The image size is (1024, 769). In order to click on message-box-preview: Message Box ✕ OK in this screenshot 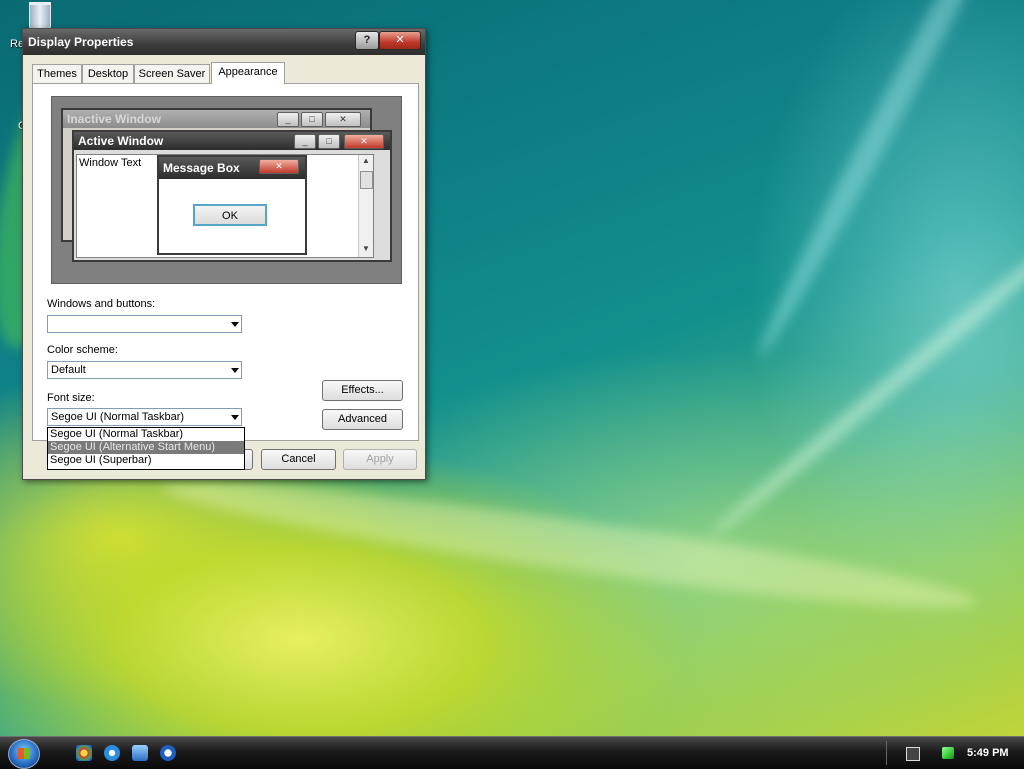, I will do `click(232, 205)`.